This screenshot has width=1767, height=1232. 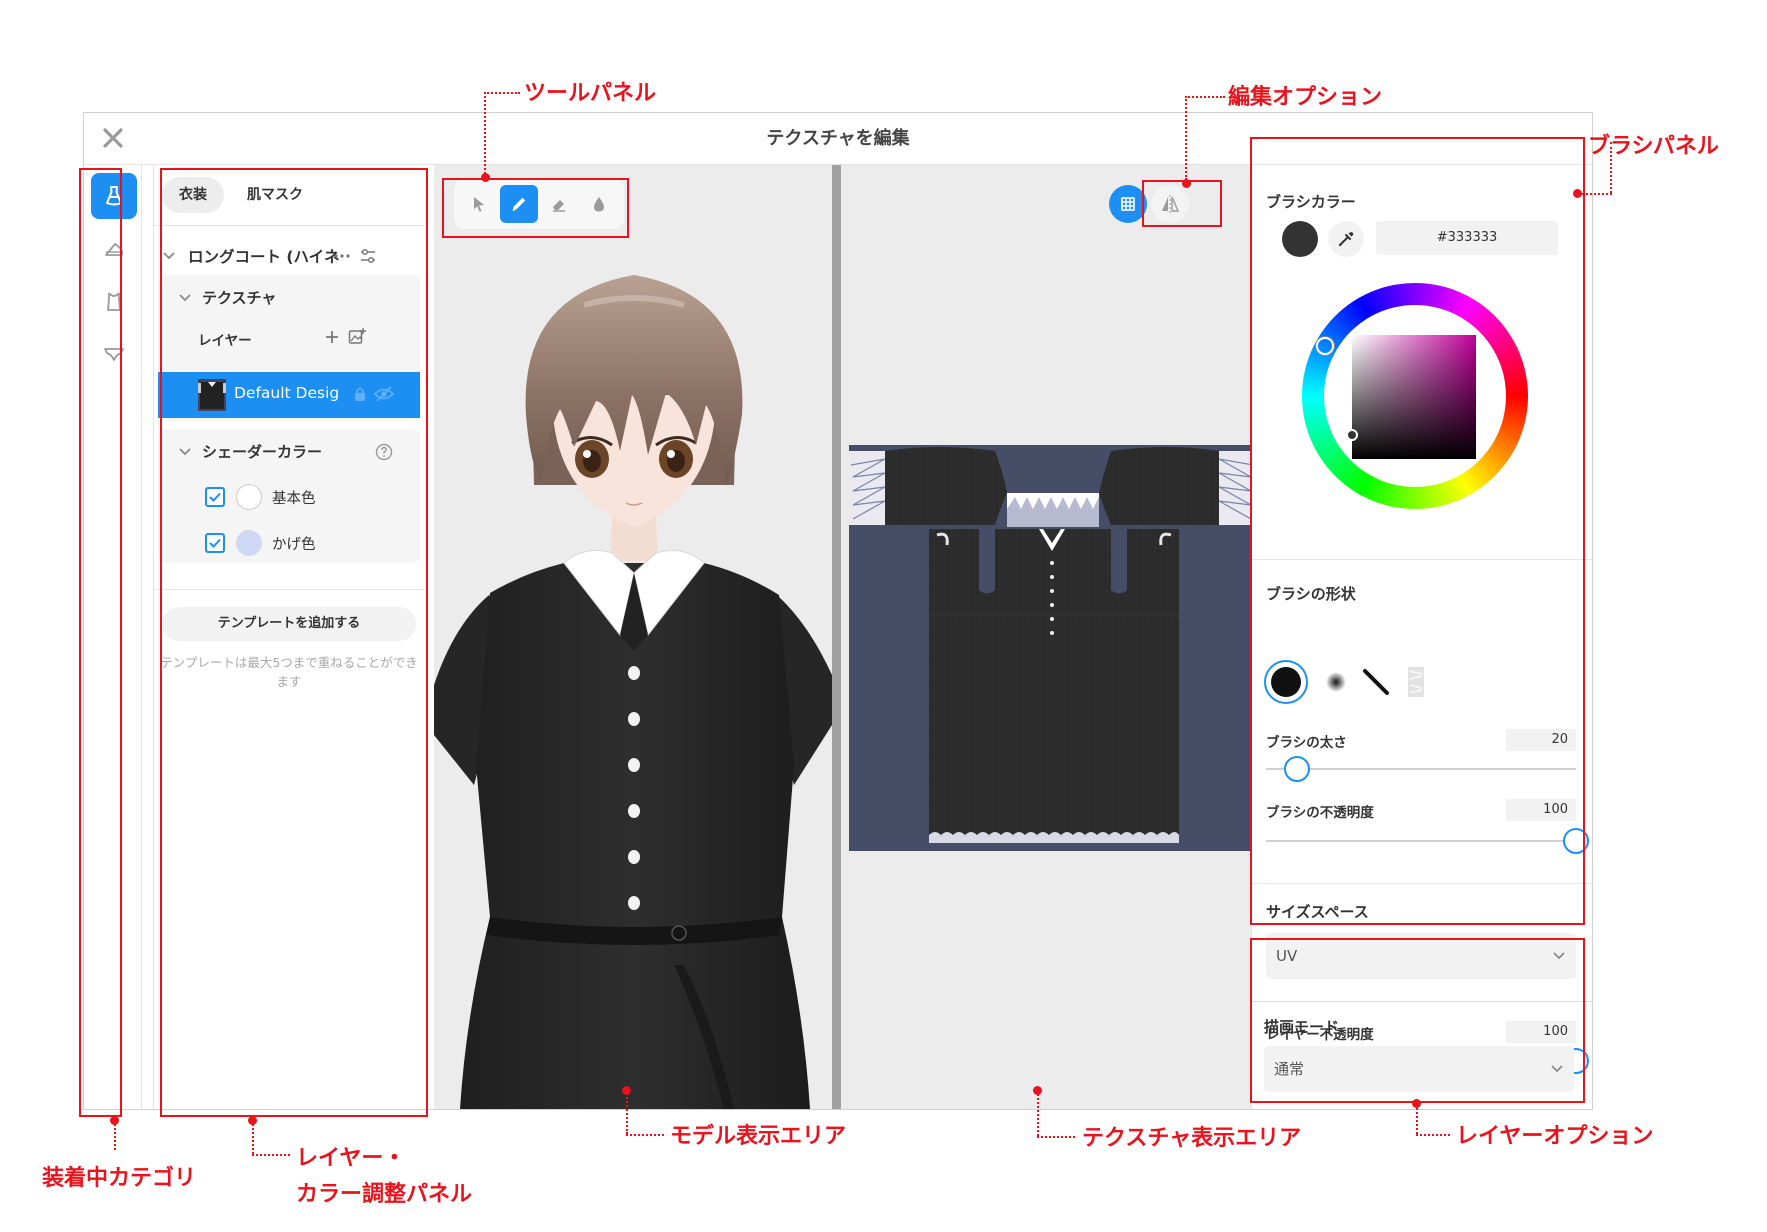 What do you see at coordinates (1417, 531) in the screenshot?
I see `annotation-box-brush-panel` at bounding box center [1417, 531].